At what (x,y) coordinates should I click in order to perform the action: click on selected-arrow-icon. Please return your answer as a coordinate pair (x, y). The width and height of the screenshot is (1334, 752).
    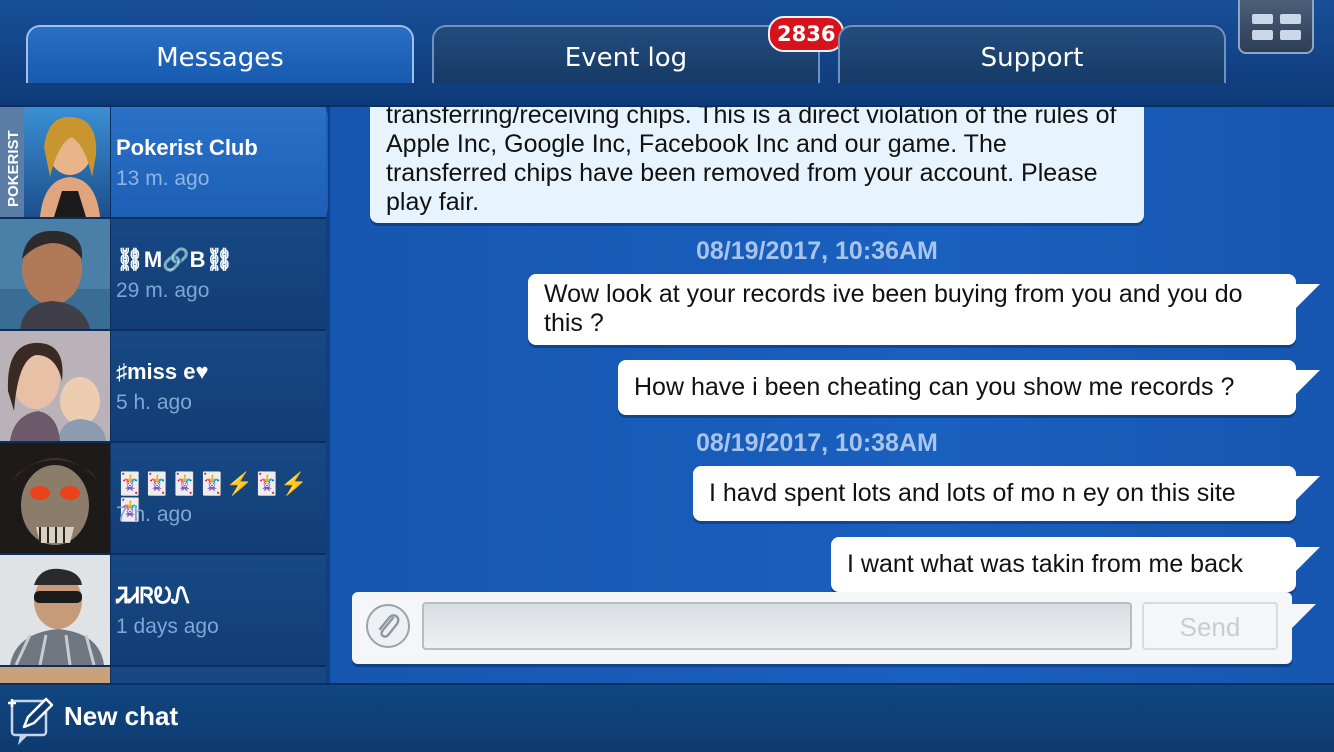
    Looking at the image, I should click on (327, 162).